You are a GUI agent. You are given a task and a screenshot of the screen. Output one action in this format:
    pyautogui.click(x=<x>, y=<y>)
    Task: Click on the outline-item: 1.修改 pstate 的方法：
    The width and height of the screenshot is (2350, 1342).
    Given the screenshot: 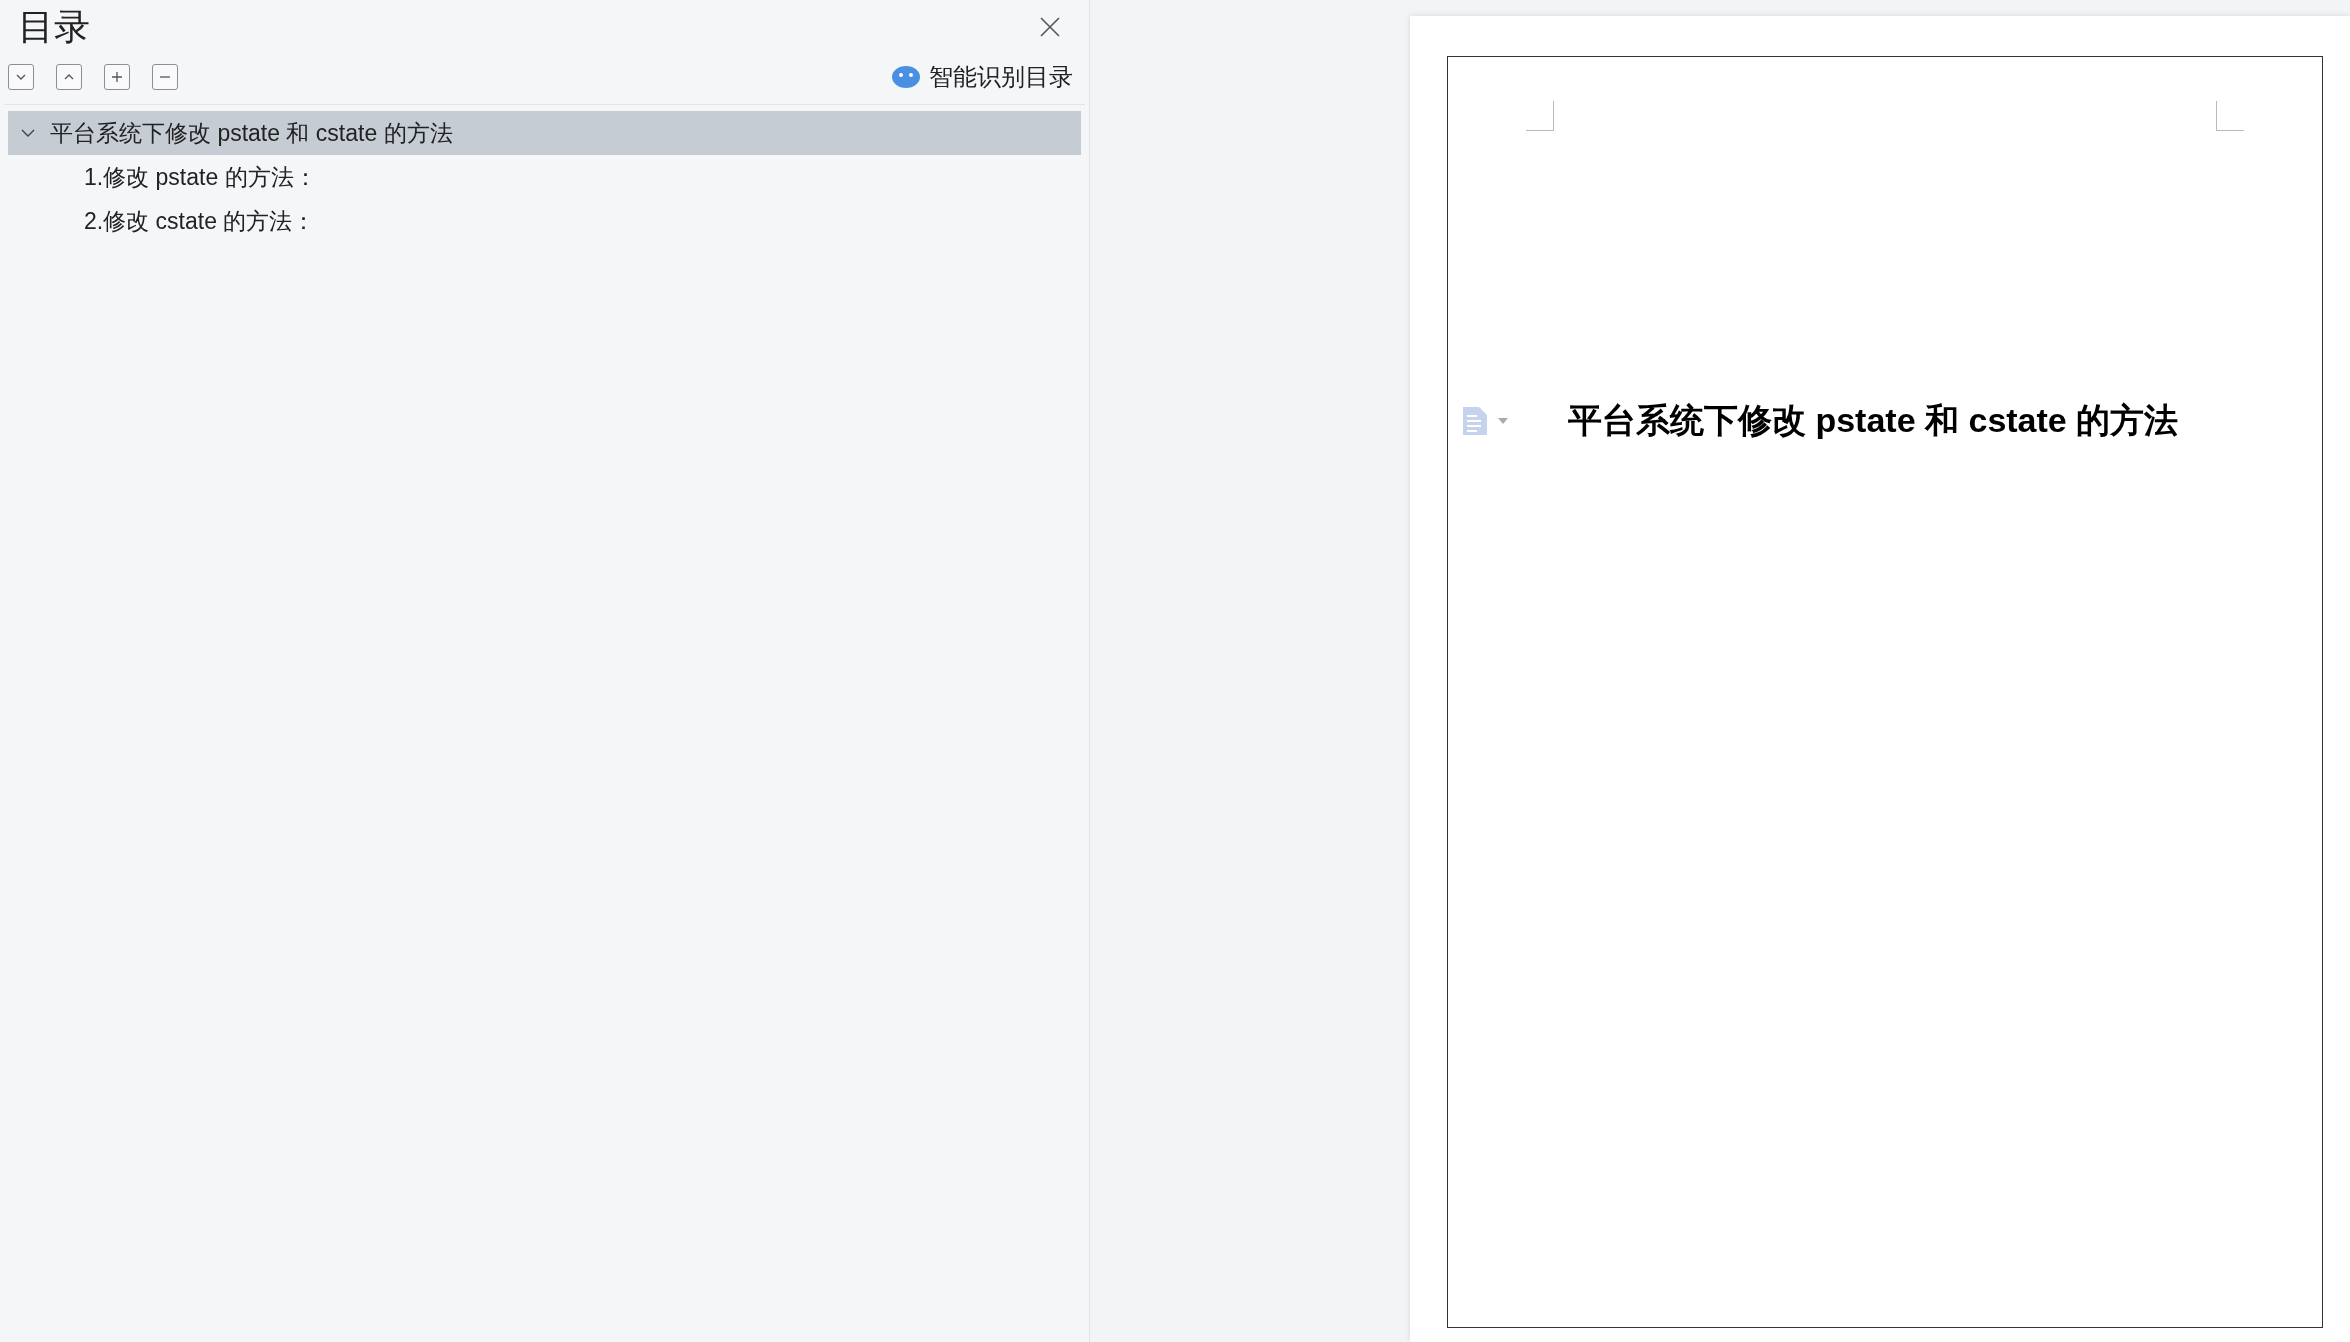 What is the action you would take?
    pyautogui.click(x=544, y=177)
    